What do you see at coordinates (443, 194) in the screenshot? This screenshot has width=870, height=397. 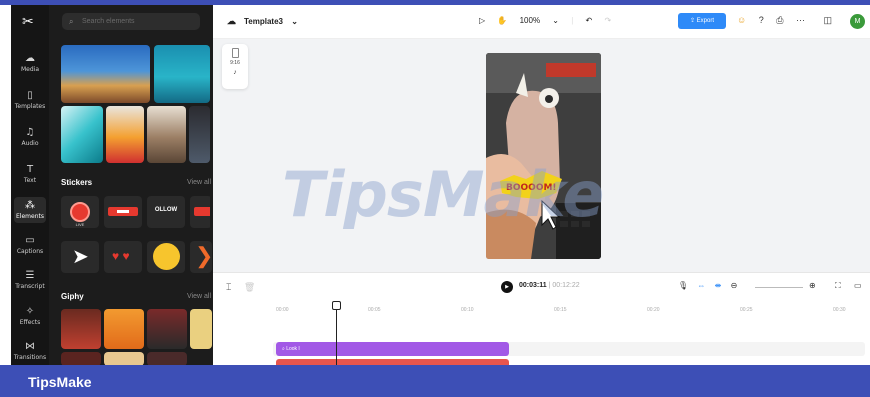 I see `watermark-text: TipsMake` at bounding box center [443, 194].